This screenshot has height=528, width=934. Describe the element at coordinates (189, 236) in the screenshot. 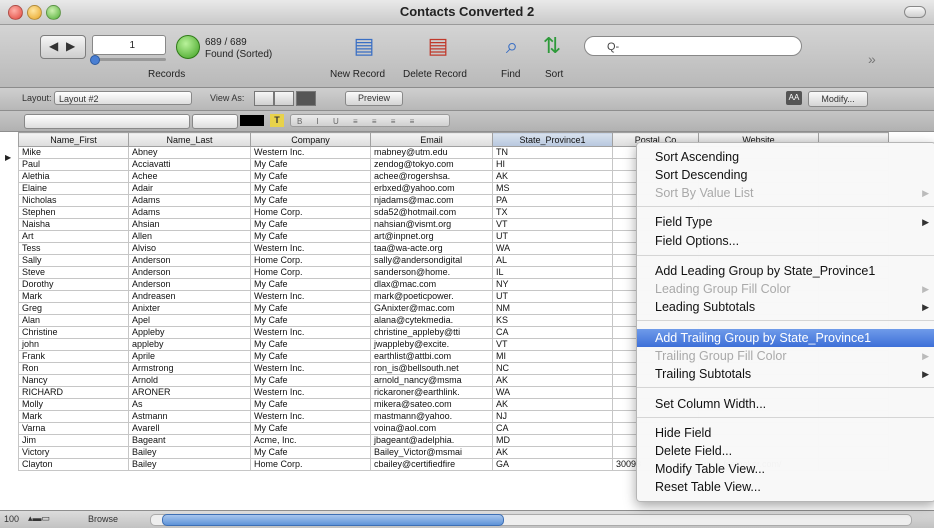

I see `cell-name-last: Allen` at that location.